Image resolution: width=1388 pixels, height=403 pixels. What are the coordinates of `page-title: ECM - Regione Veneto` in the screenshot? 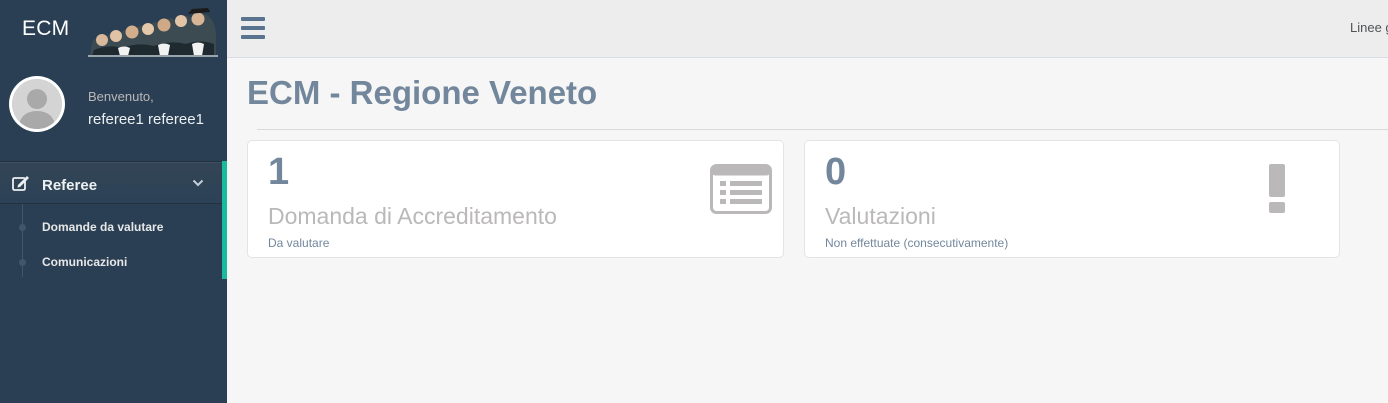 It's located at (422, 92).